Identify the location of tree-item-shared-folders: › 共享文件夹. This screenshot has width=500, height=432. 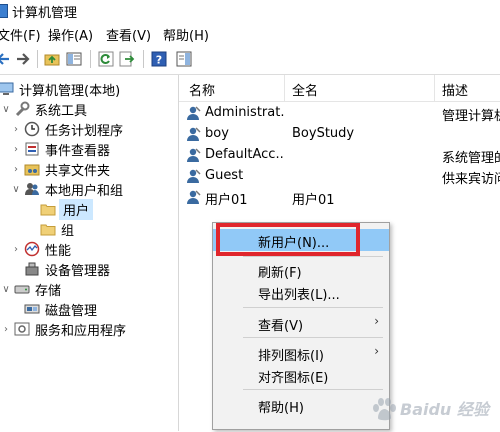
(60, 169).